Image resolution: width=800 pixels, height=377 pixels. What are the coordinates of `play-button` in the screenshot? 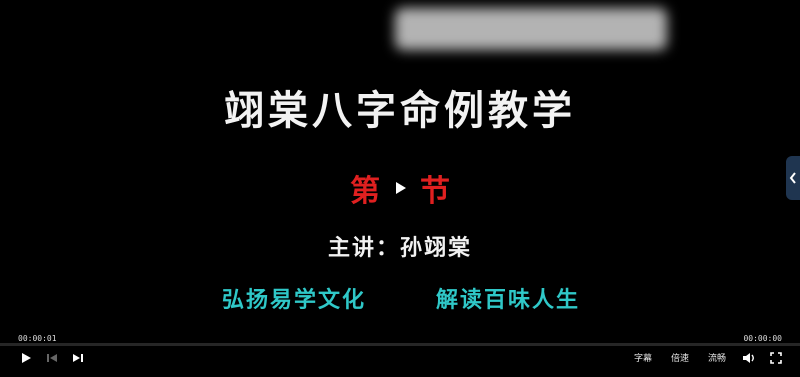 It's located at (26, 358).